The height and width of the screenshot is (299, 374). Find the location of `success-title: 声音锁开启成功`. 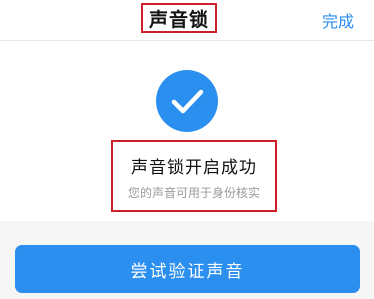

success-title: 声音锁开启成功 is located at coordinates (194, 168).